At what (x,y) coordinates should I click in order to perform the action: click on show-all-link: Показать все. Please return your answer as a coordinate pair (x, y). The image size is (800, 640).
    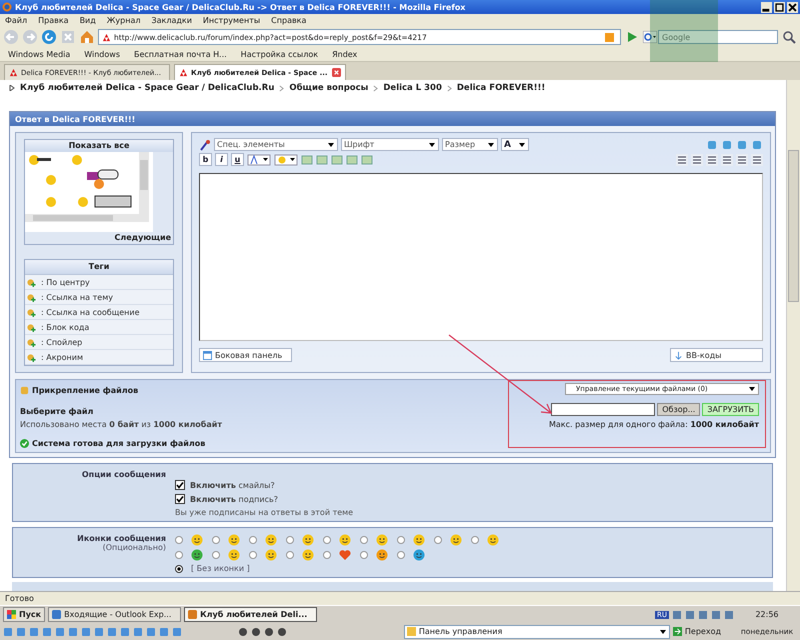
    Looking at the image, I should click on (99, 146).